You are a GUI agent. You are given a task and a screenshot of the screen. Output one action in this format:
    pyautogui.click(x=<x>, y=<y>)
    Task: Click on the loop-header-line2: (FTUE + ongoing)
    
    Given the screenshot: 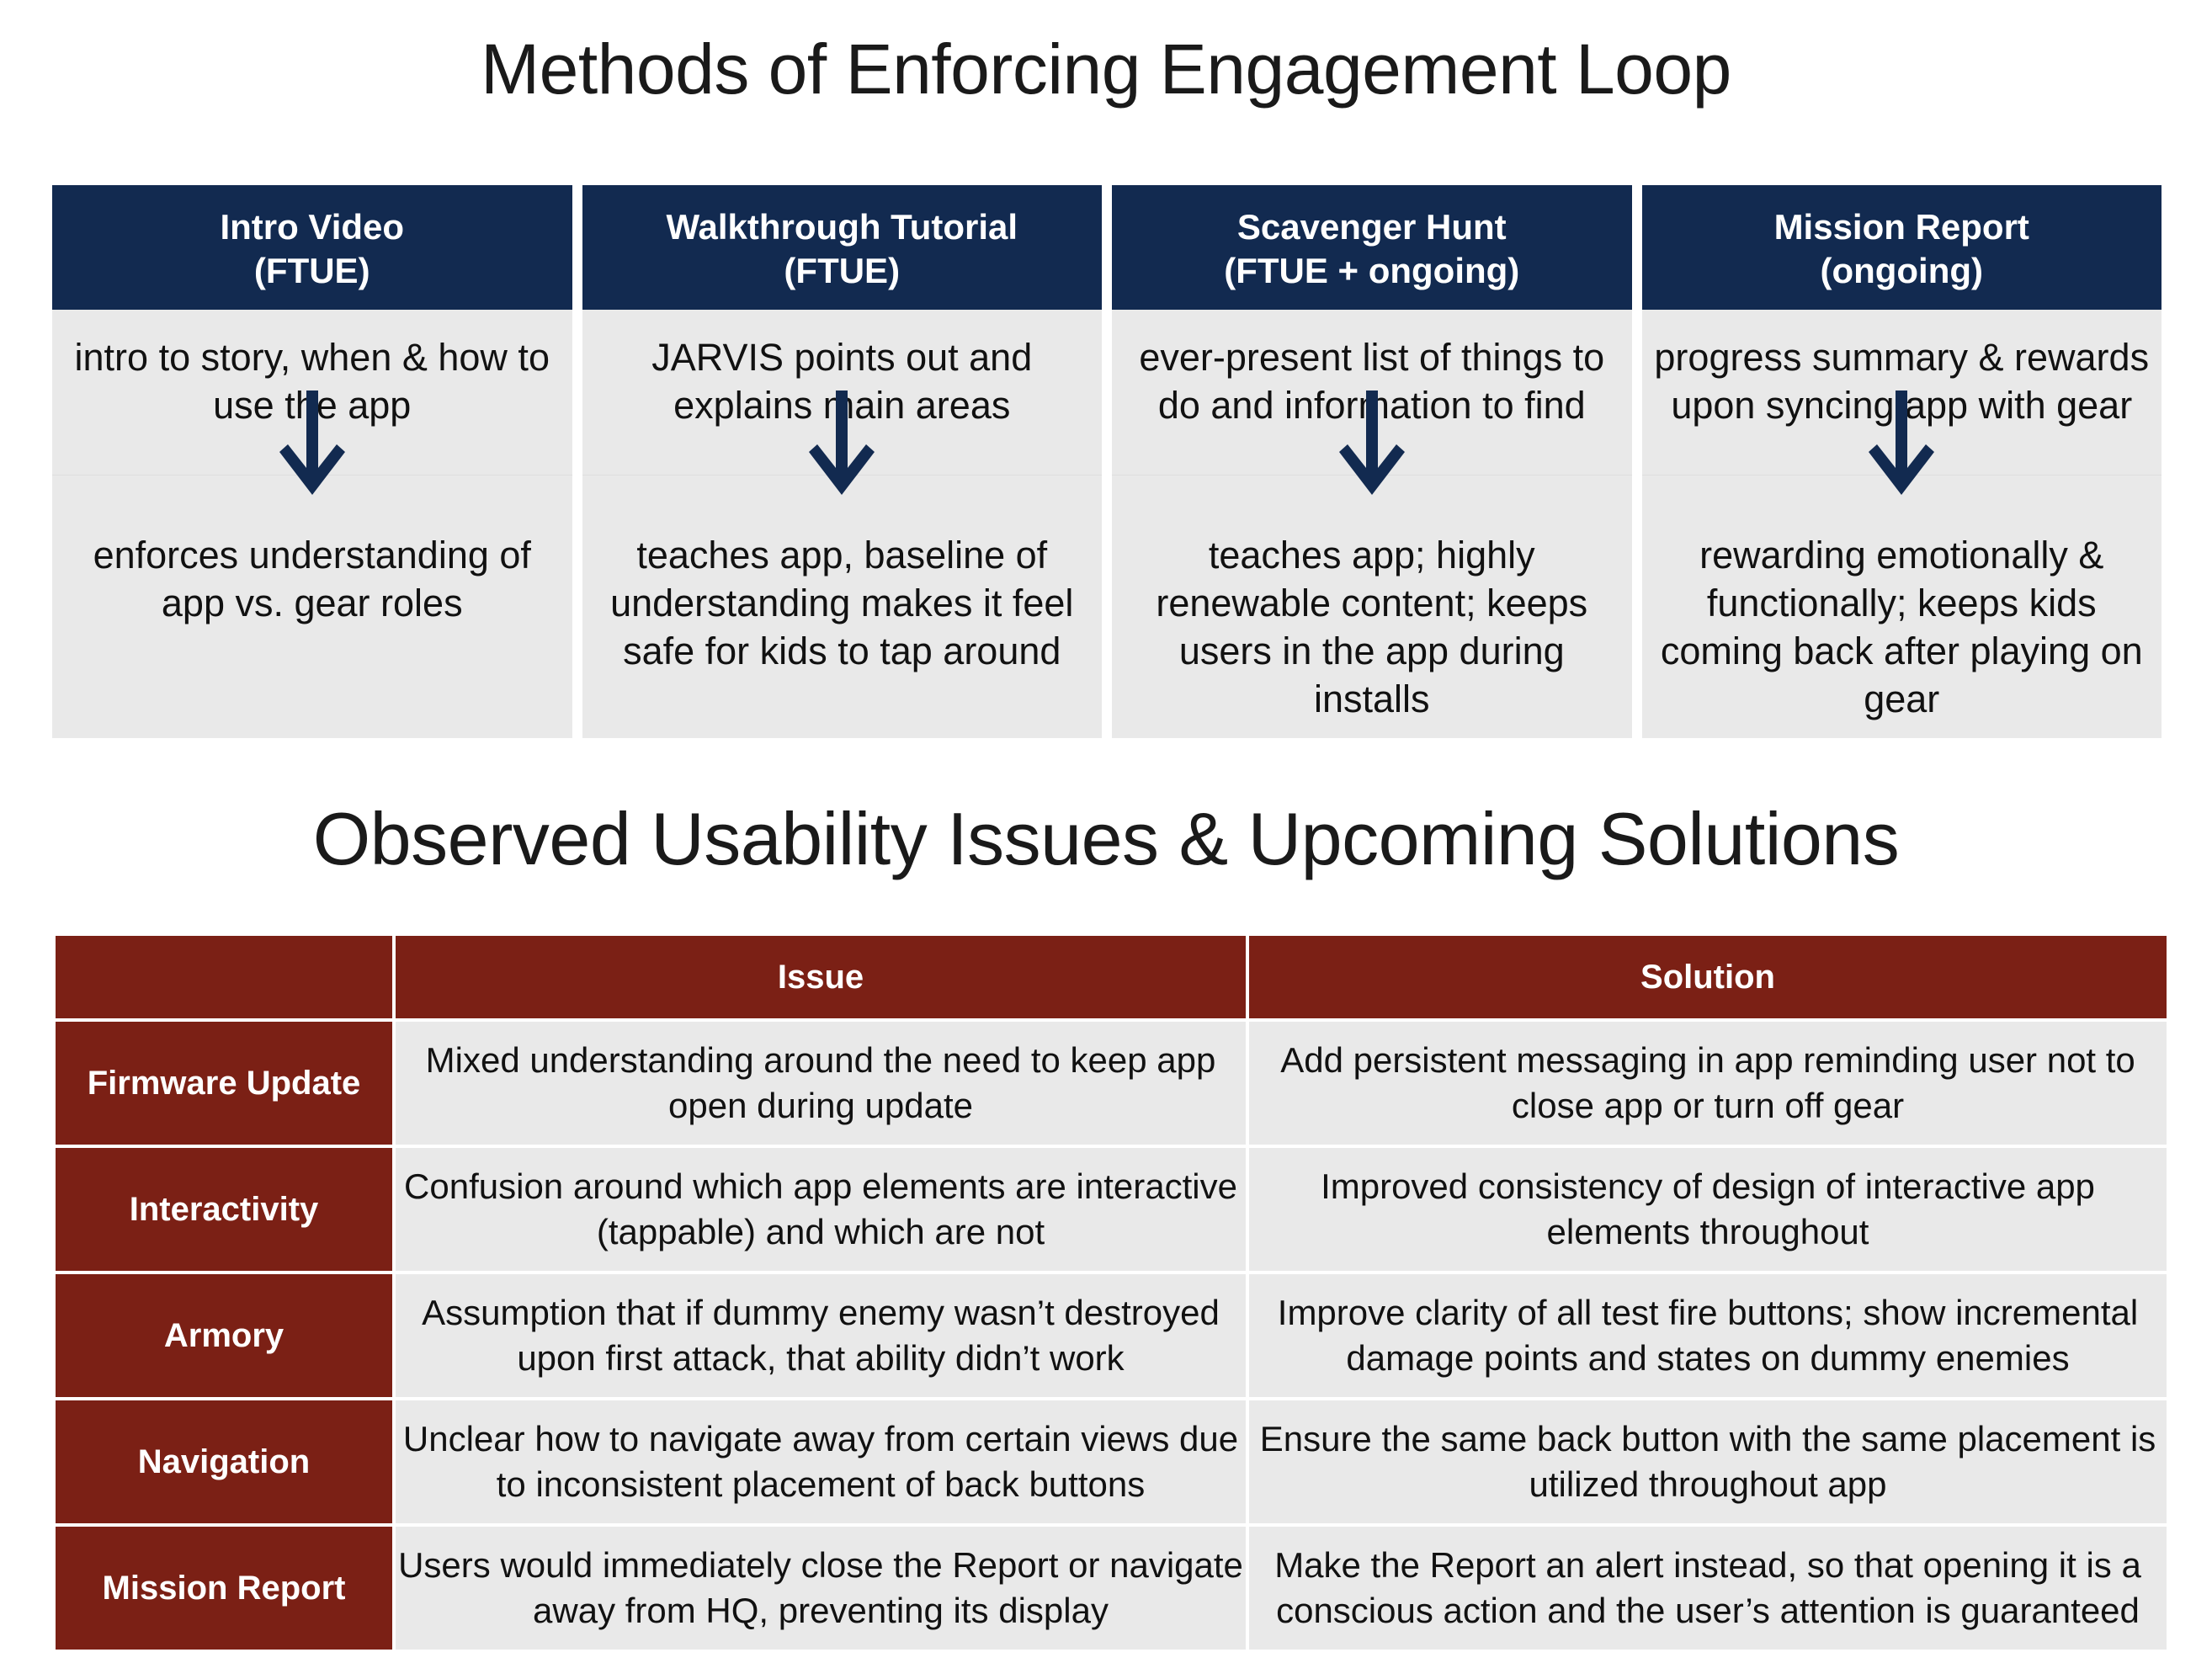 What is the action you would take?
    pyautogui.click(x=1372, y=270)
    